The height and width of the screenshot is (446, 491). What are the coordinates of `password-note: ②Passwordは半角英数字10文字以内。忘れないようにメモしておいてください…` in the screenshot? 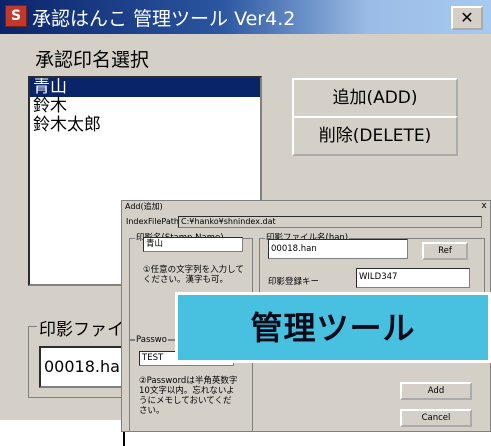 It's located at (188, 396).